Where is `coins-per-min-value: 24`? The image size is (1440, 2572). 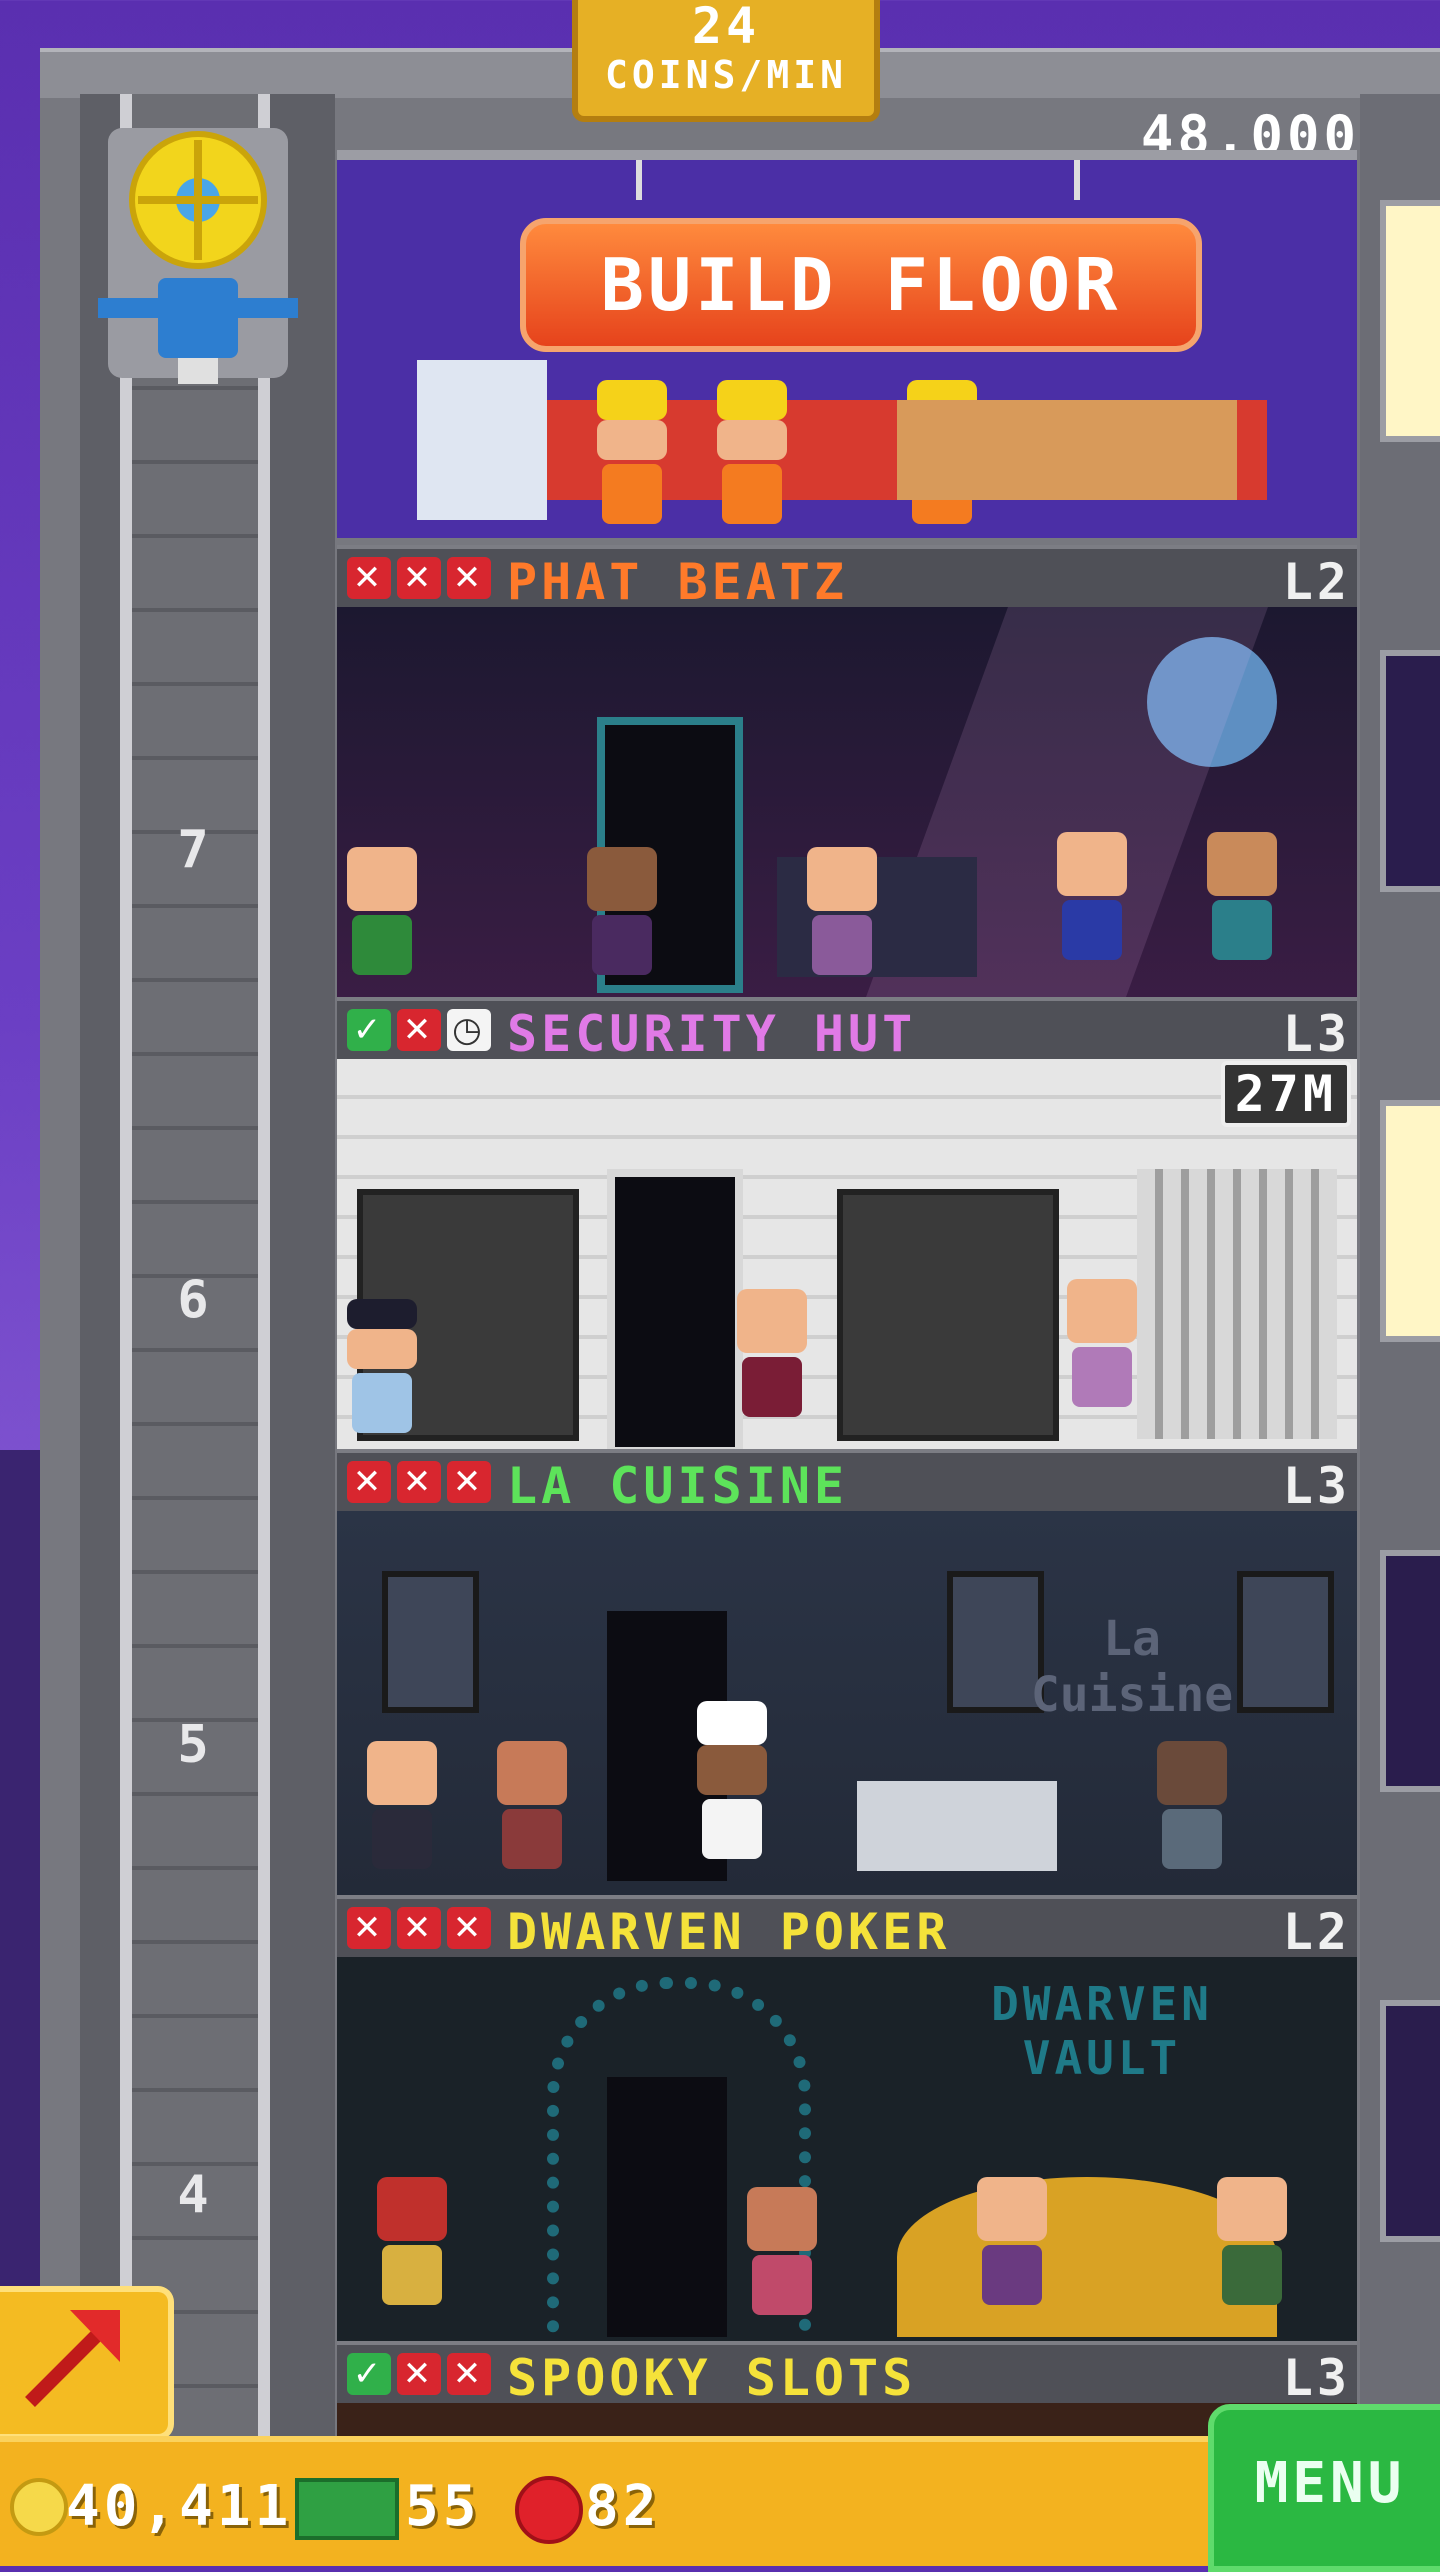 coins-per-min-value: 24 is located at coordinates (726, 27).